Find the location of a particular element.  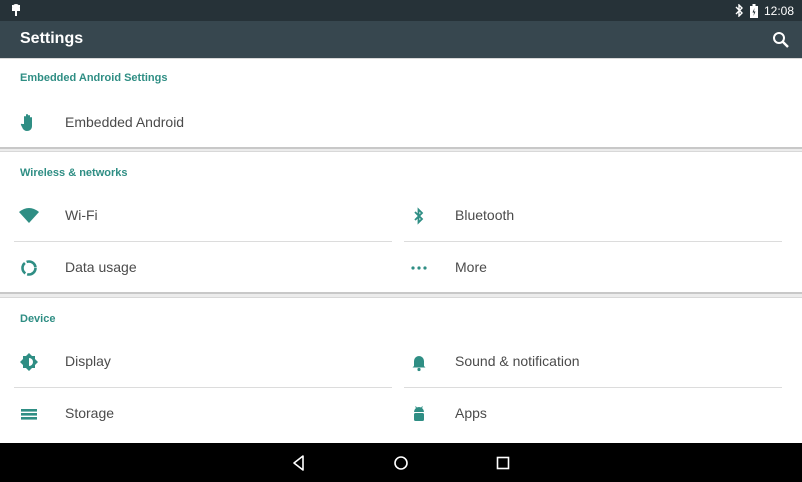

home-icon is located at coordinates (401, 463).